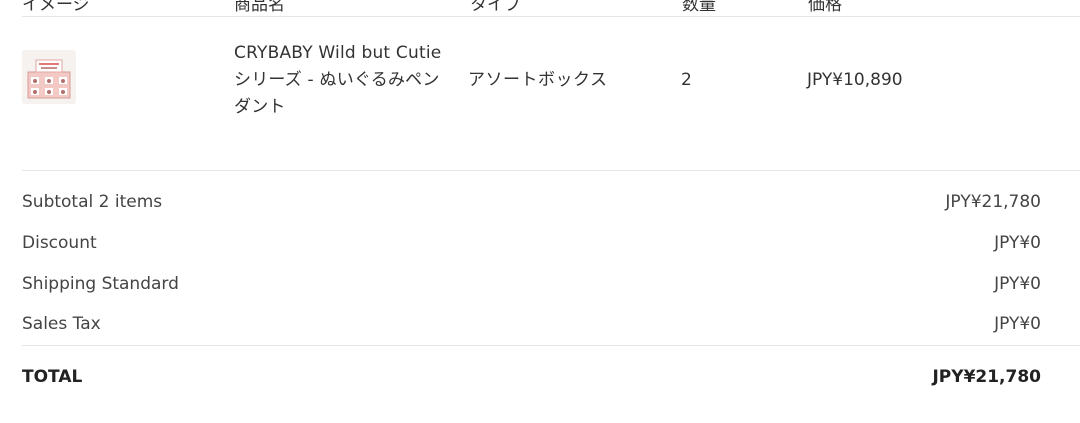  I want to click on shipping-label: Shipping Standard, so click(100, 284).